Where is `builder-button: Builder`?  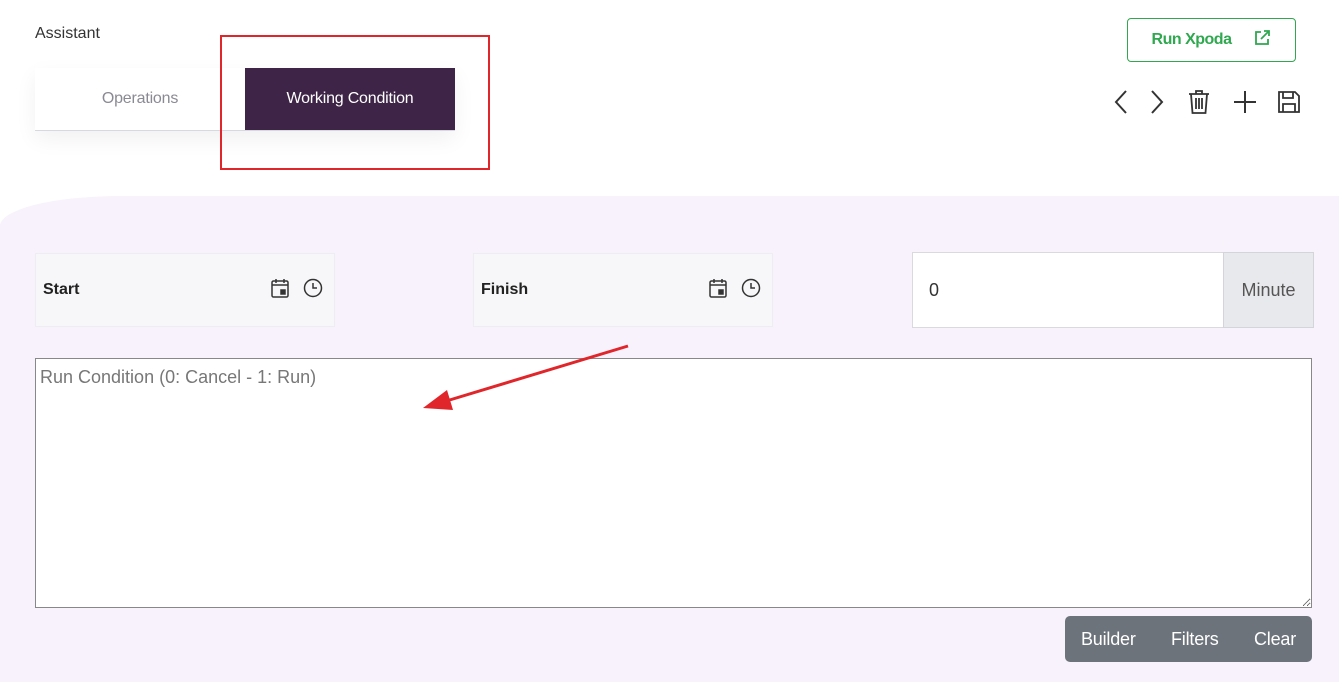
builder-button: Builder is located at coordinates (1108, 639).